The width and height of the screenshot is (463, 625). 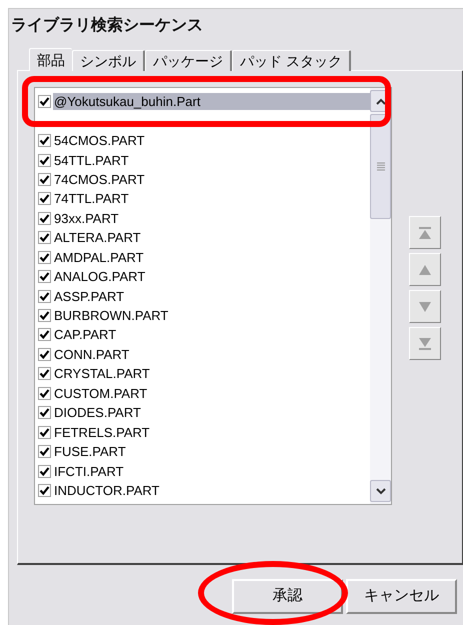 What do you see at coordinates (211, 179) in the screenshot?
I see `list-item: 74CMOS.PART` at bounding box center [211, 179].